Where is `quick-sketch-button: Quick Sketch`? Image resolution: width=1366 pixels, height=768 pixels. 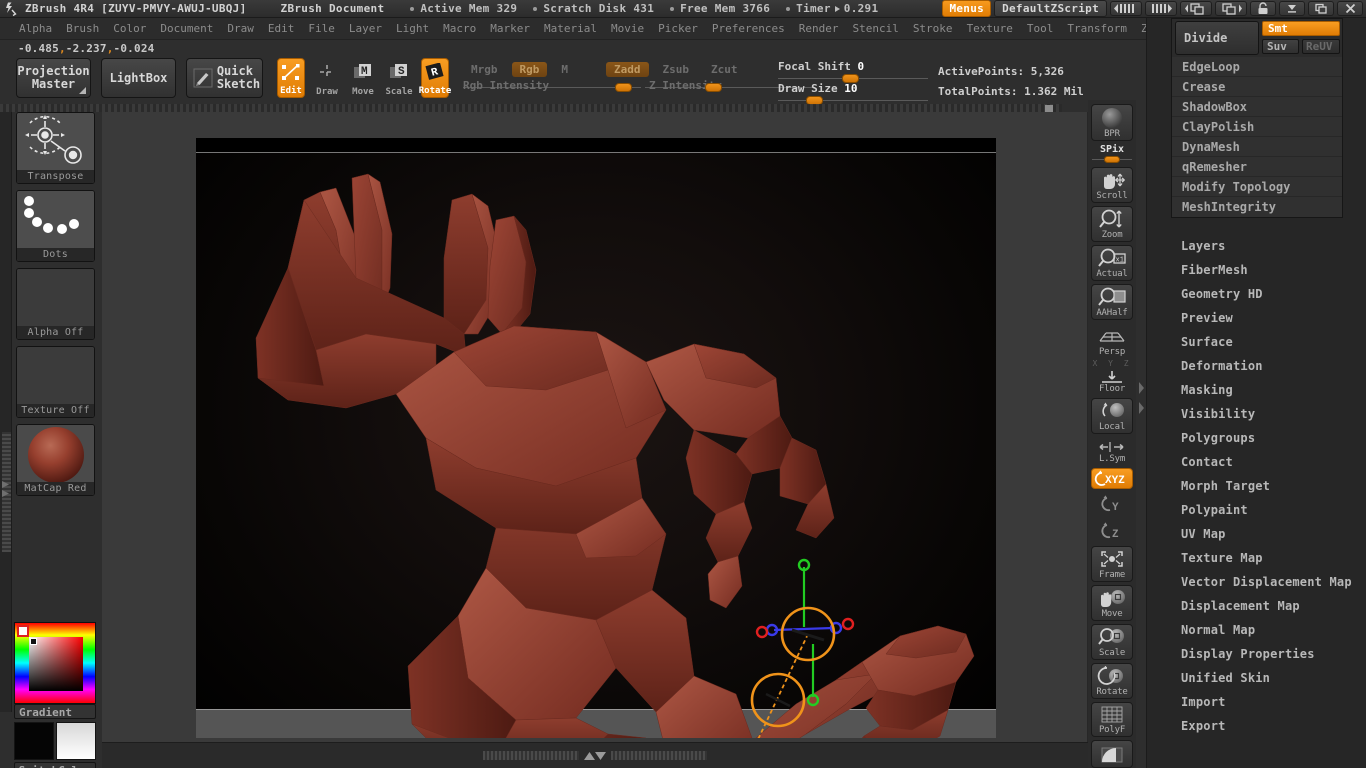
quick-sketch-button: Quick Sketch is located at coordinates (224, 78).